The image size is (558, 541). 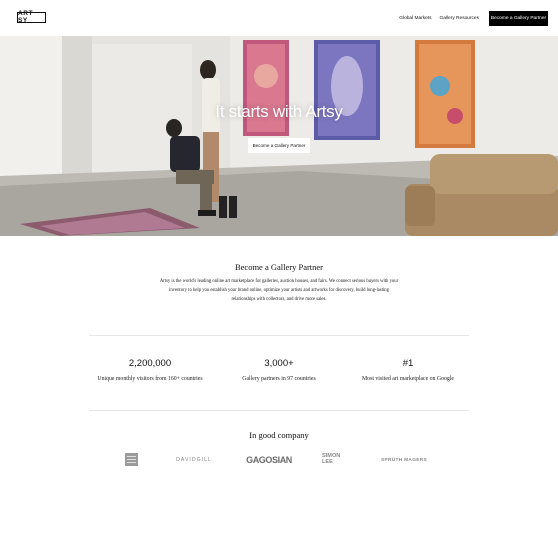 What do you see at coordinates (331, 459) in the screenshot?
I see `simon-lee-logo: SIMON LEE` at bounding box center [331, 459].